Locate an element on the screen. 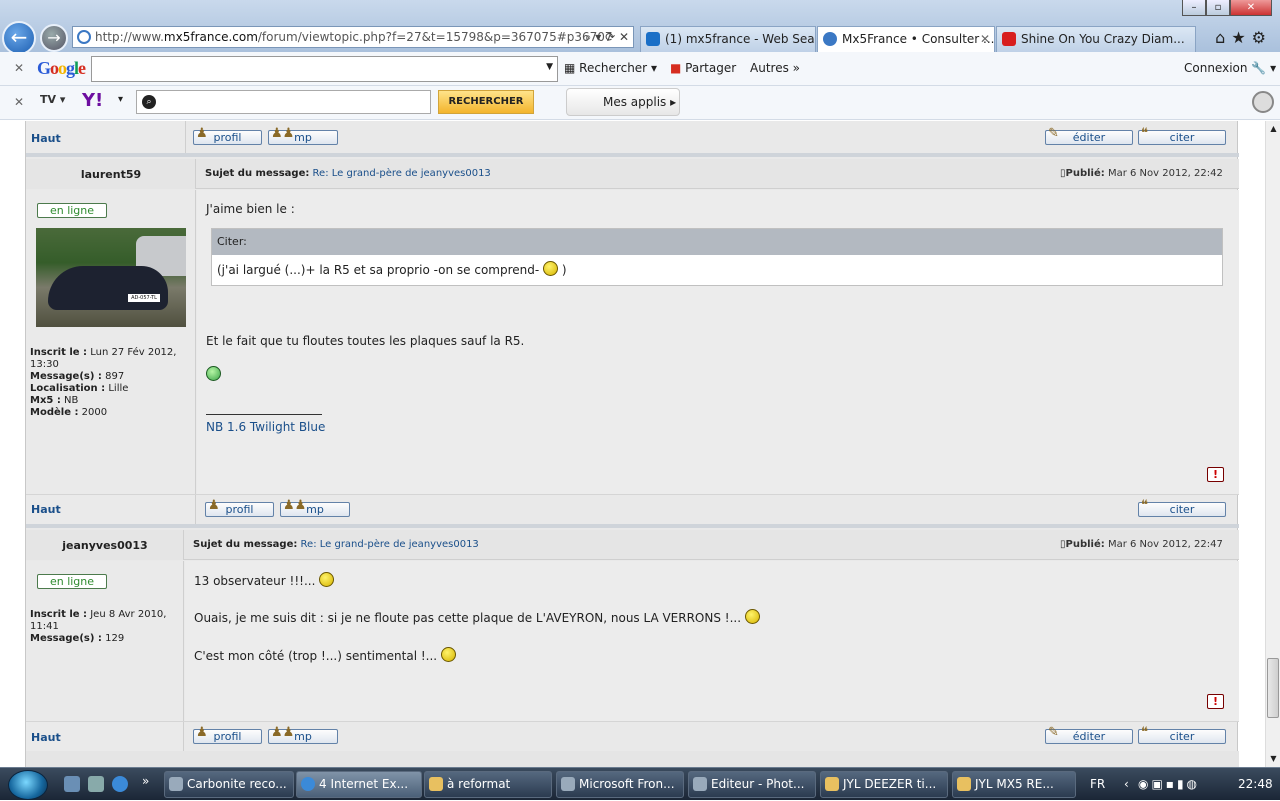 The width and height of the screenshot is (1280, 801). vertical-scrollbar: ▲ ▼ is located at coordinates (1272, 444).